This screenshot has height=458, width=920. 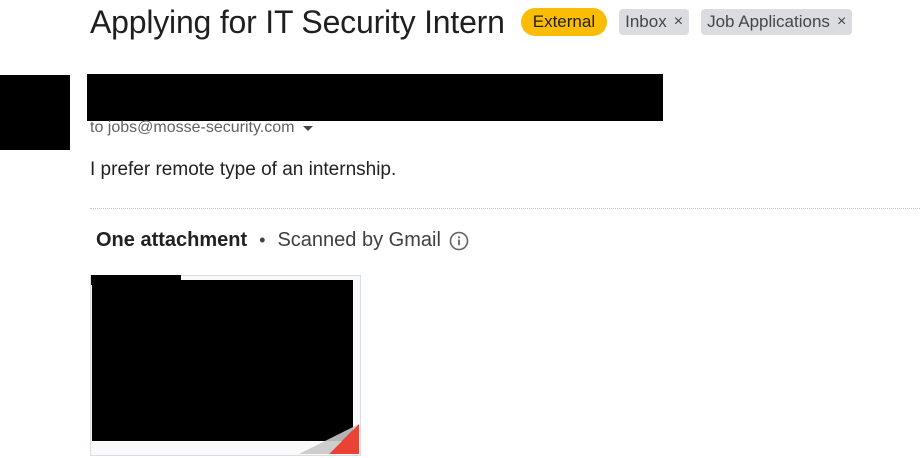 I want to click on scan-status: Scanned by Gmail, so click(x=359, y=240).